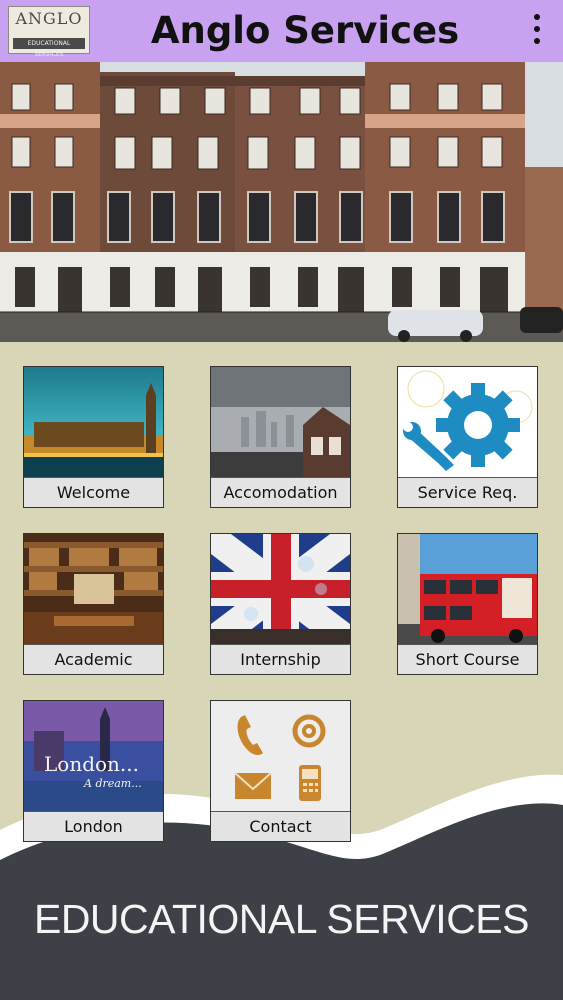 The width and height of the screenshot is (563, 1000). What do you see at coordinates (310, 783) in the screenshot?
I see `mobile-phone-icon` at bounding box center [310, 783].